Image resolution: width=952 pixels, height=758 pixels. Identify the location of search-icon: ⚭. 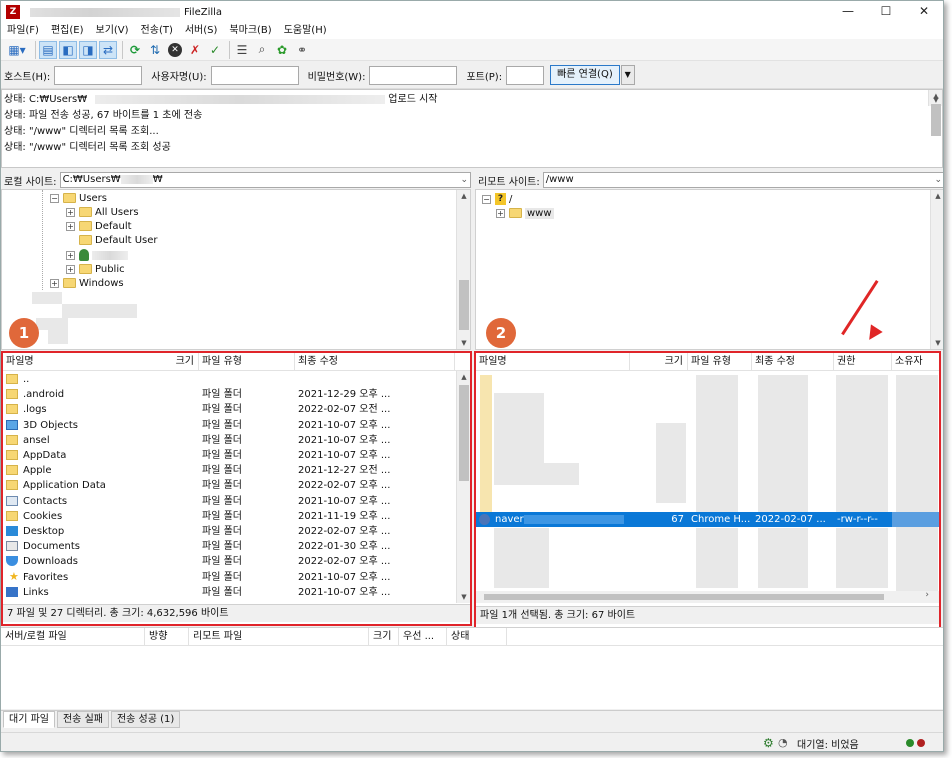
(302, 50).